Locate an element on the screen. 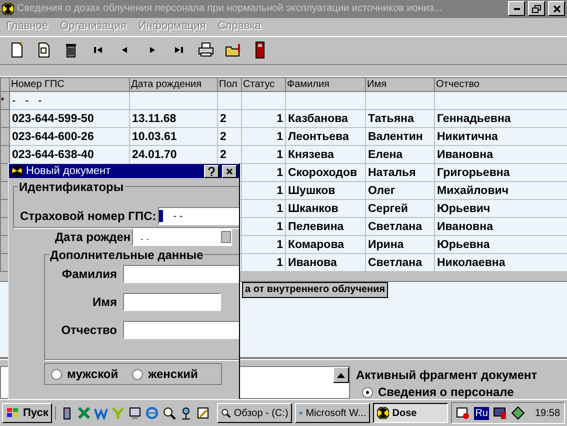 The image size is (567, 426). diamond-icon is located at coordinates (517, 413).